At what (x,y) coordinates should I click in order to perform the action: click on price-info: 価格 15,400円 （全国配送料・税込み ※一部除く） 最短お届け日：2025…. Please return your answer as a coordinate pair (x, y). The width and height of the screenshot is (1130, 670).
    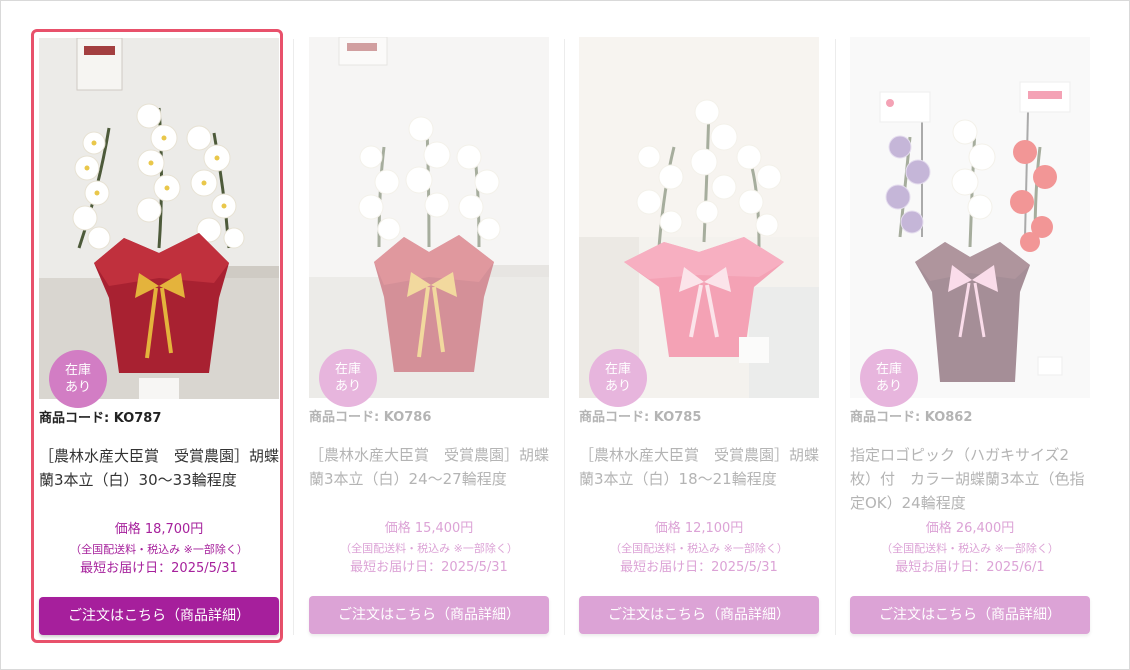
    Looking at the image, I should click on (429, 548).